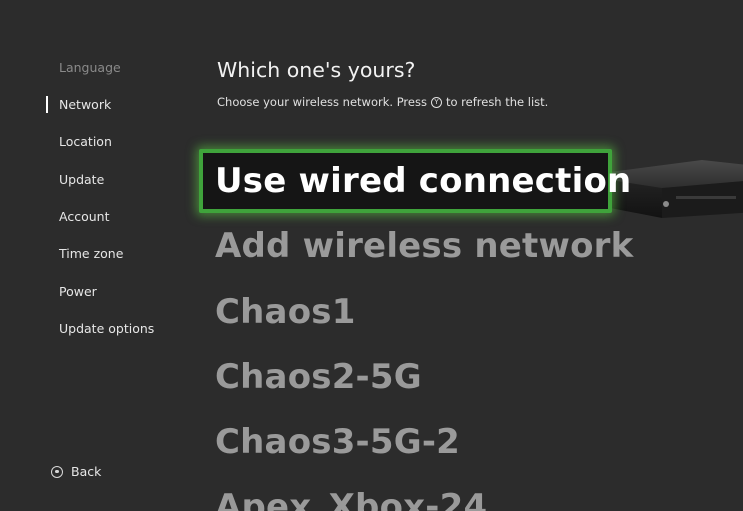  What do you see at coordinates (106, 328) in the screenshot?
I see `sidebar-item-update-options: Update options` at bounding box center [106, 328].